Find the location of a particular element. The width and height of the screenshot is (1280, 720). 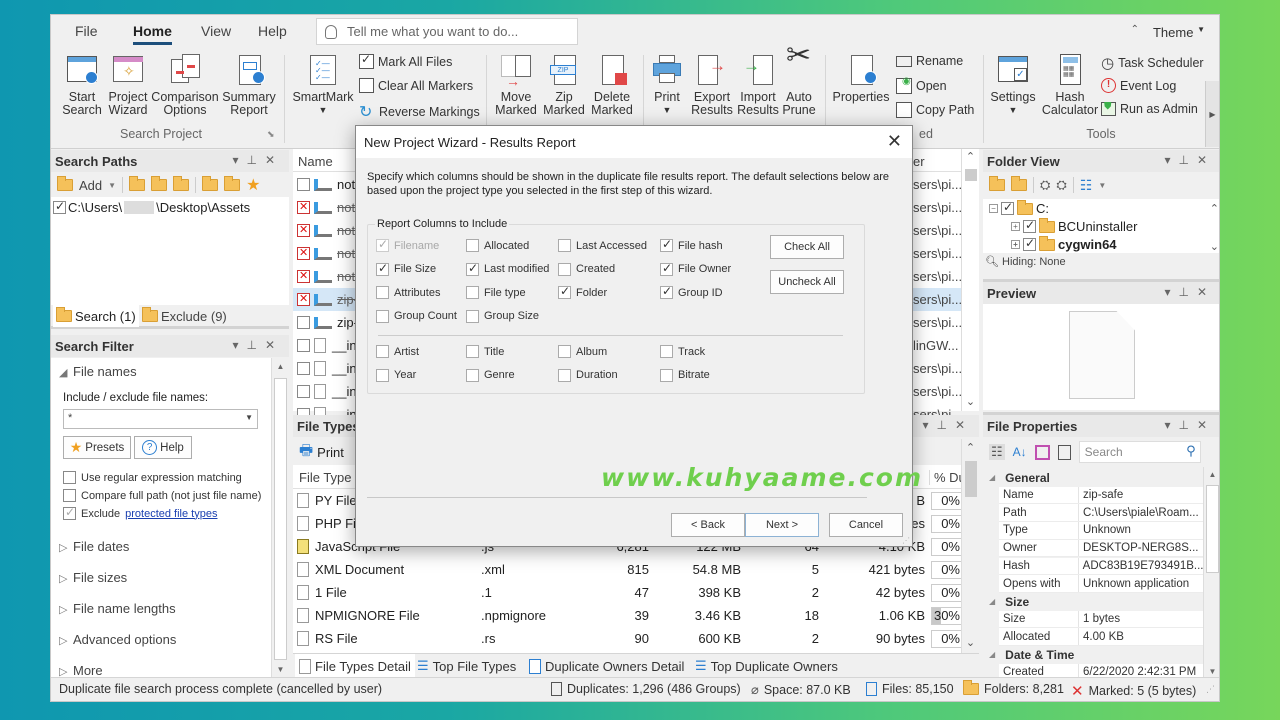

tab-help: Help is located at coordinates (272, 31).